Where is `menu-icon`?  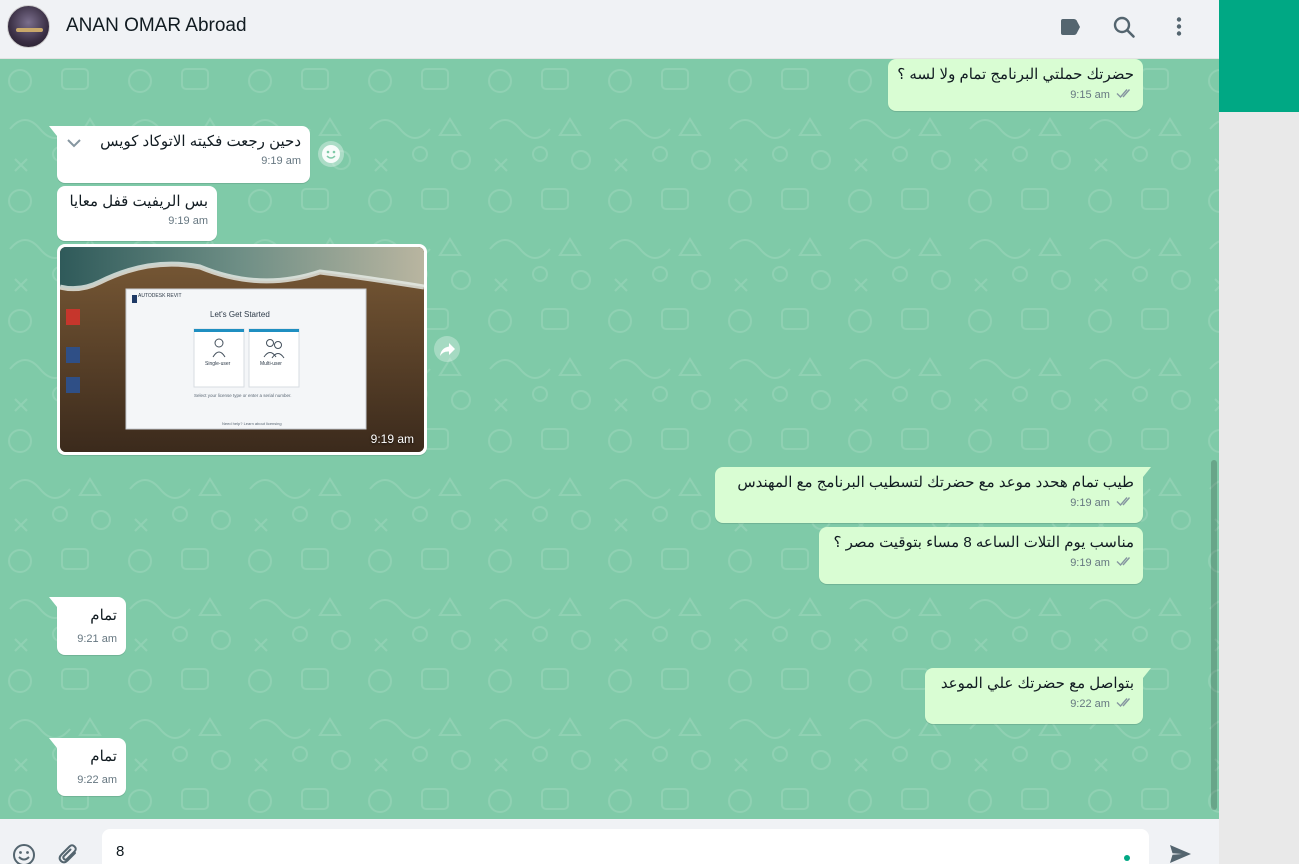
menu-icon is located at coordinates (1179, 27).